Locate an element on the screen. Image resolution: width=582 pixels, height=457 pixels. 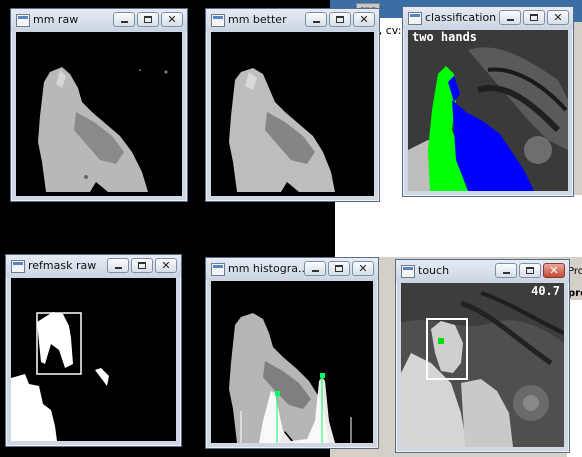
mm-better-window: mm better ✕ is located at coordinates (292, 105).